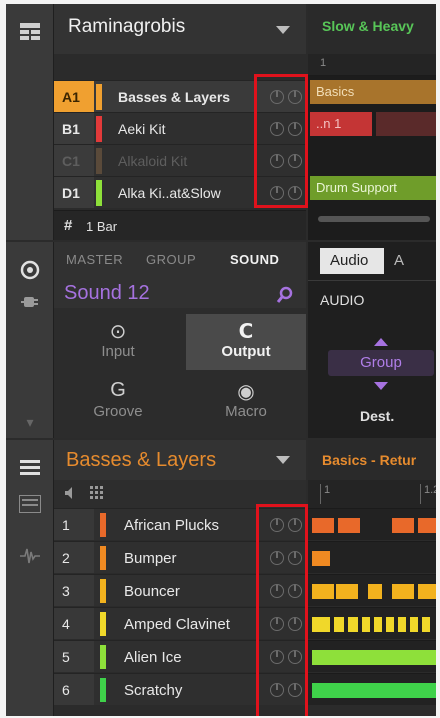 Image resolution: width=440 pixels, height=718 pixels. What do you see at coordinates (352, 261) in the screenshot?
I see `tab-audio: Audio` at bounding box center [352, 261].